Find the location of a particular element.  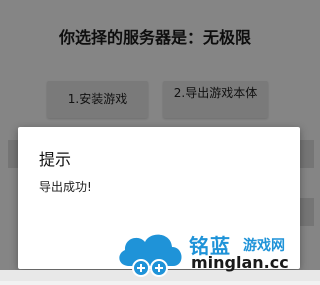

watermark: 铭蓝 游戏网 minglan.cc is located at coordinates (217, 253).